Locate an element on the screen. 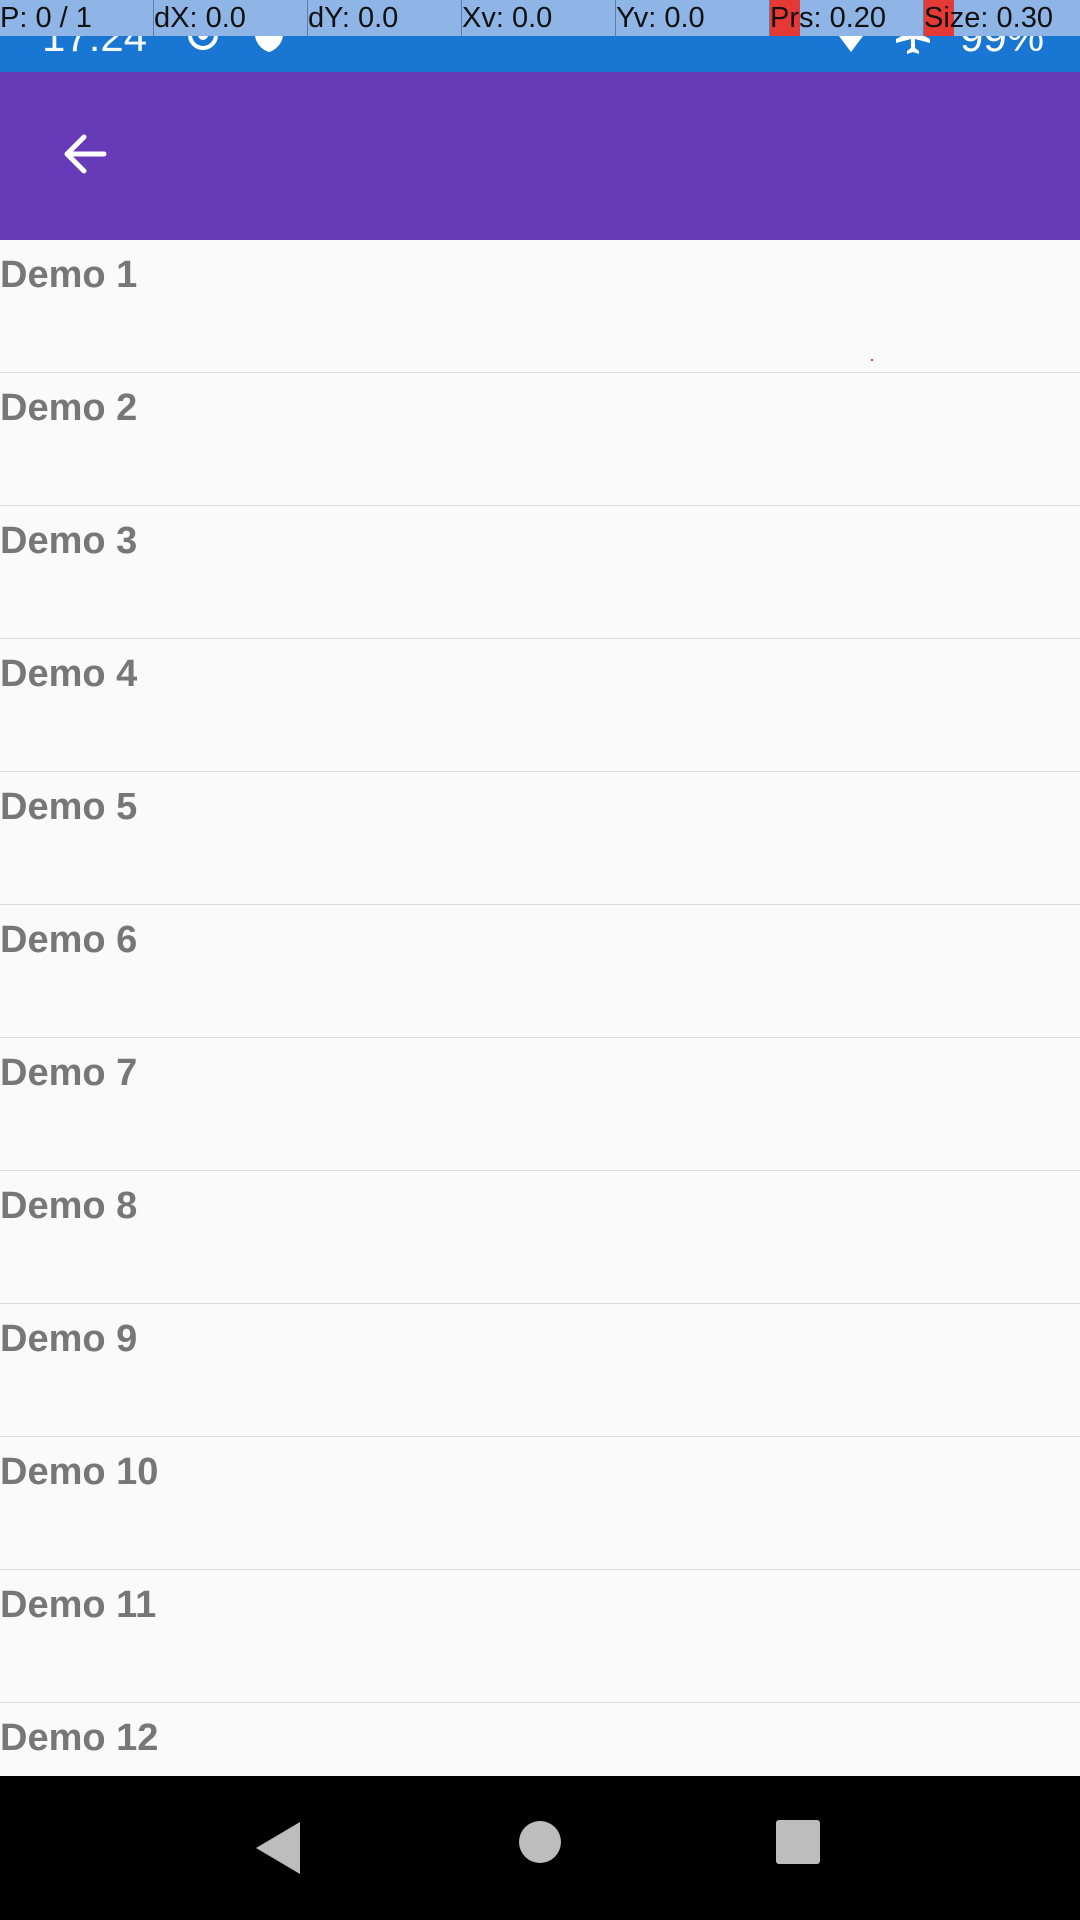 The height and width of the screenshot is (1920, 1080). overlay-cell-pointer: P: 0 / 1 is located at coordinates (77, 18).